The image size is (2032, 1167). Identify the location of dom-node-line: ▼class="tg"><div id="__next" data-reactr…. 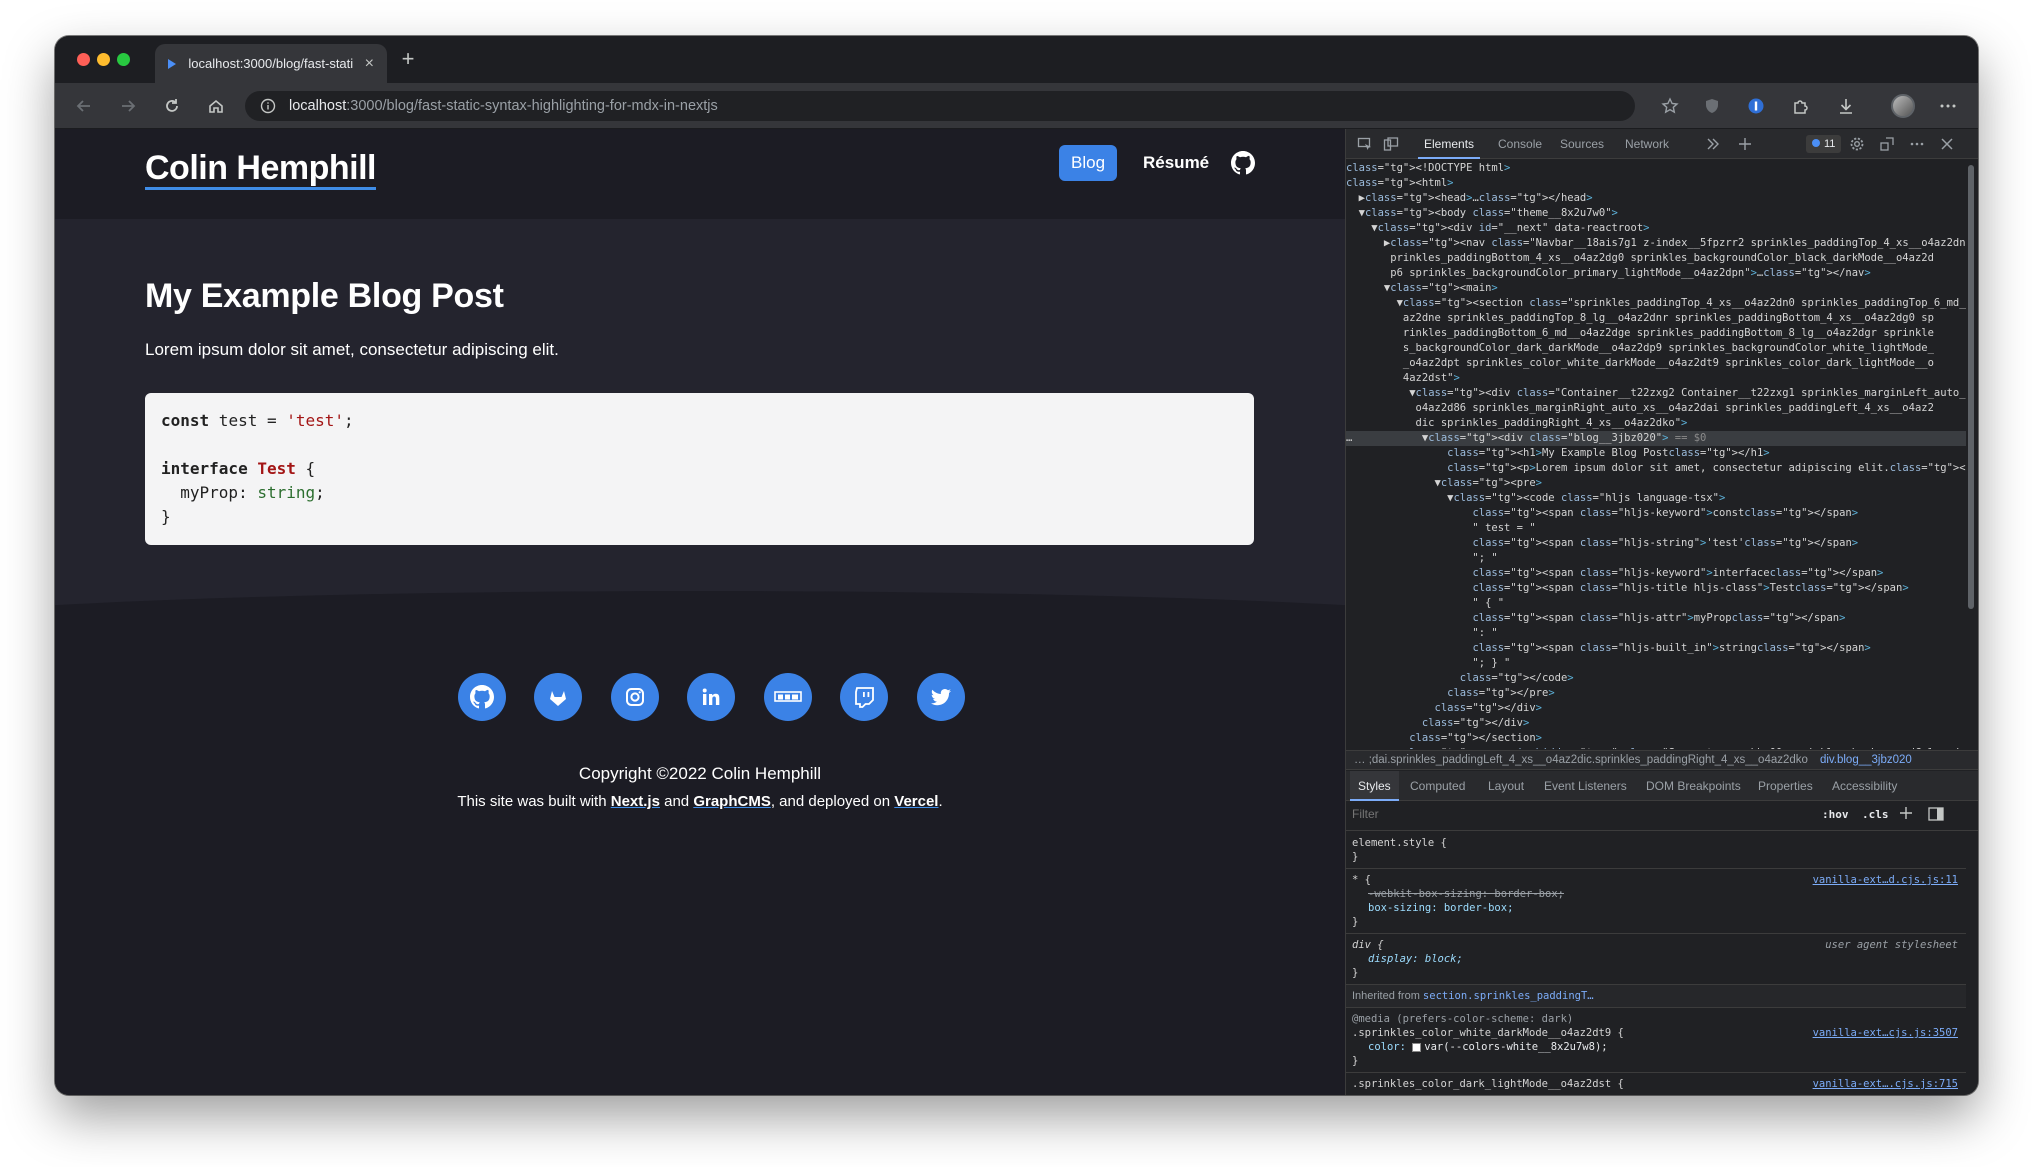
(1656, 228).